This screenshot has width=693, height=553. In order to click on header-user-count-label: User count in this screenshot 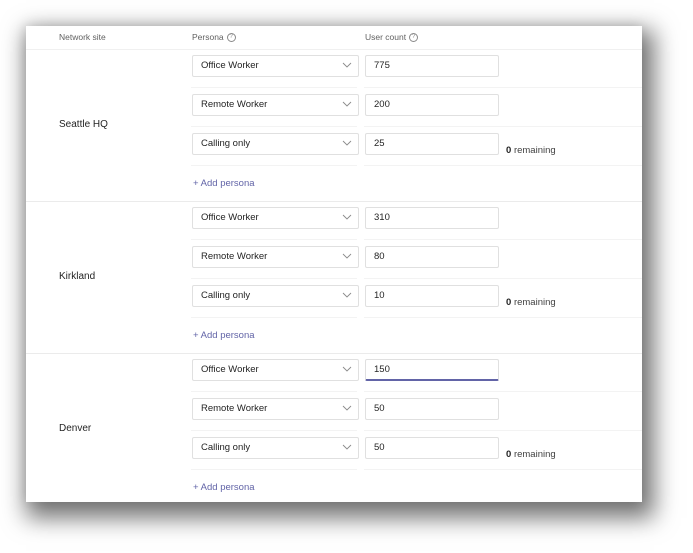, I will do `click(386, 37)`.